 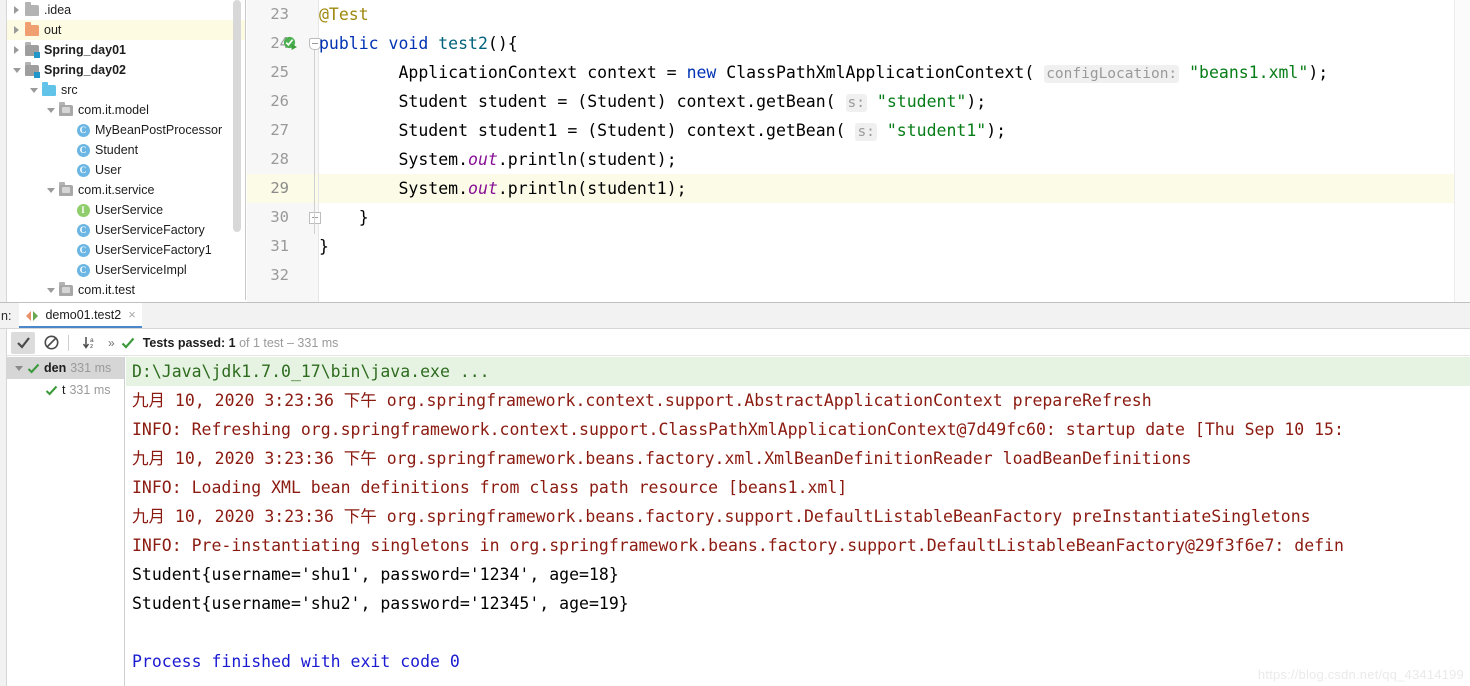 What do you see at coordinates (126, 190) in the screenshot?
I see `tree-item-com-it-service: com.it.service` at bounding box center [126, 190].